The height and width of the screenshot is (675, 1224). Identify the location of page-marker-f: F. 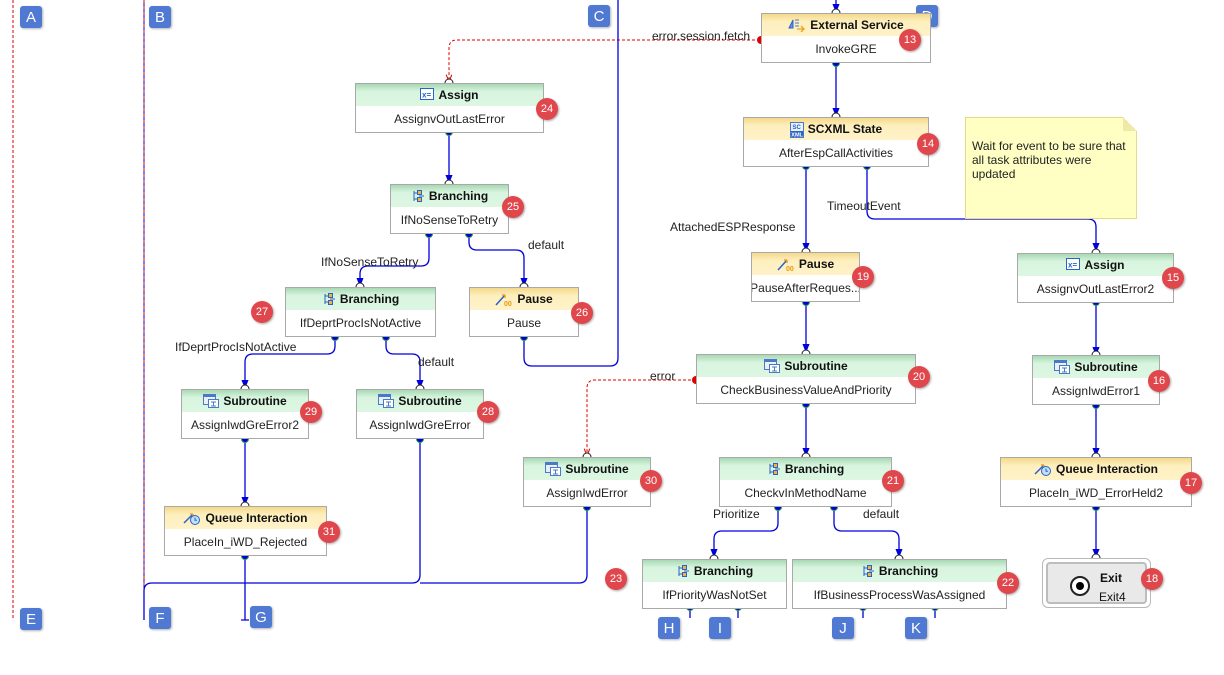
(160, 618).